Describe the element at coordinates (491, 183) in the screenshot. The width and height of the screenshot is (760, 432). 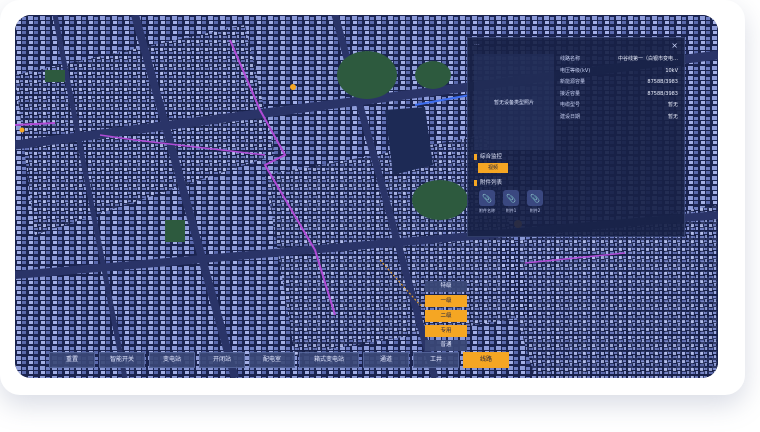
I see `section-title-text: 附件列表` at that location.